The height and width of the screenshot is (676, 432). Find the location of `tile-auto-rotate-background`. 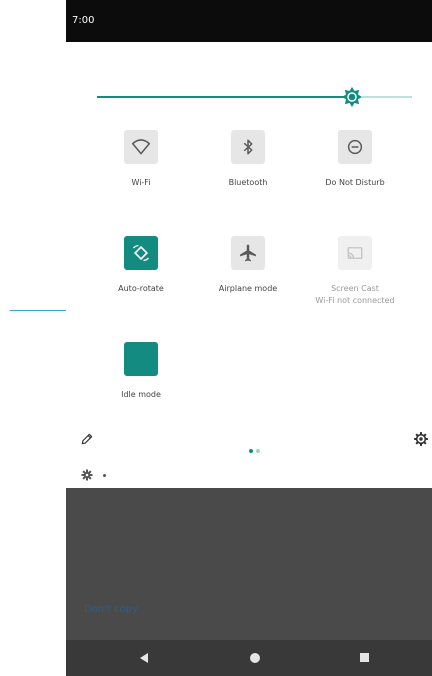

tile-auto-rotate-background is located at coordinates (141, 253).